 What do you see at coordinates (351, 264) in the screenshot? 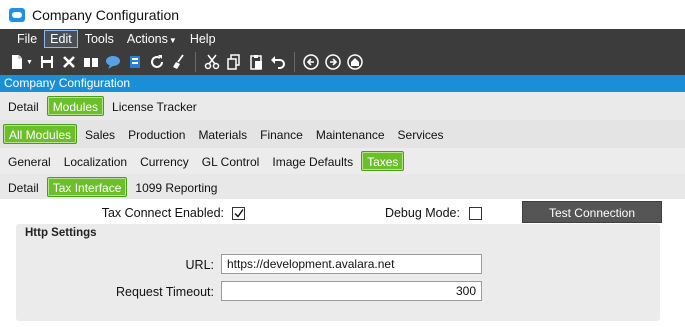
I see `url-field: https://development.avalara.net` at bounding box center [351, 264].